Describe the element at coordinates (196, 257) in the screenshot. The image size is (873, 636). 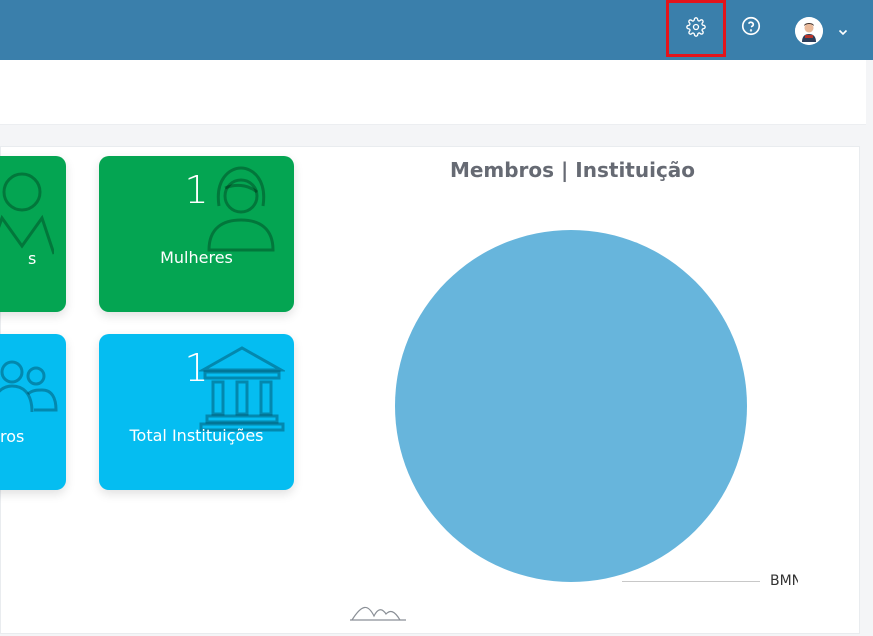
I see `women-label: Mulheres` at that location.